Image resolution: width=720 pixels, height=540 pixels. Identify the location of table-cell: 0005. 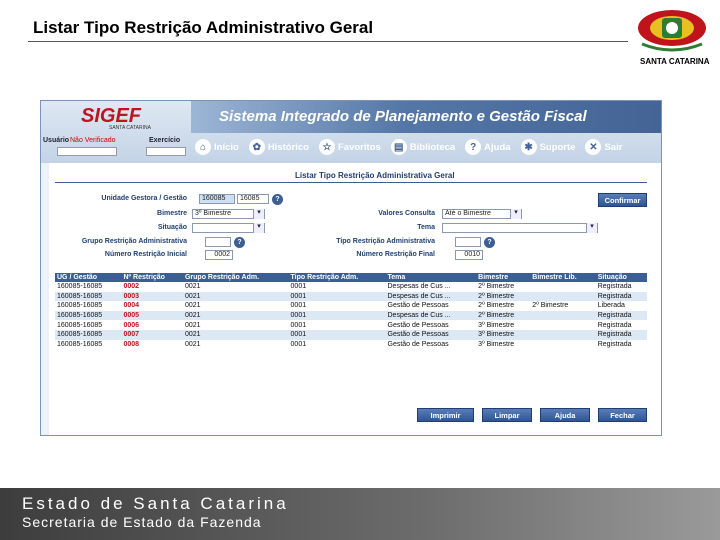
(152, 315).